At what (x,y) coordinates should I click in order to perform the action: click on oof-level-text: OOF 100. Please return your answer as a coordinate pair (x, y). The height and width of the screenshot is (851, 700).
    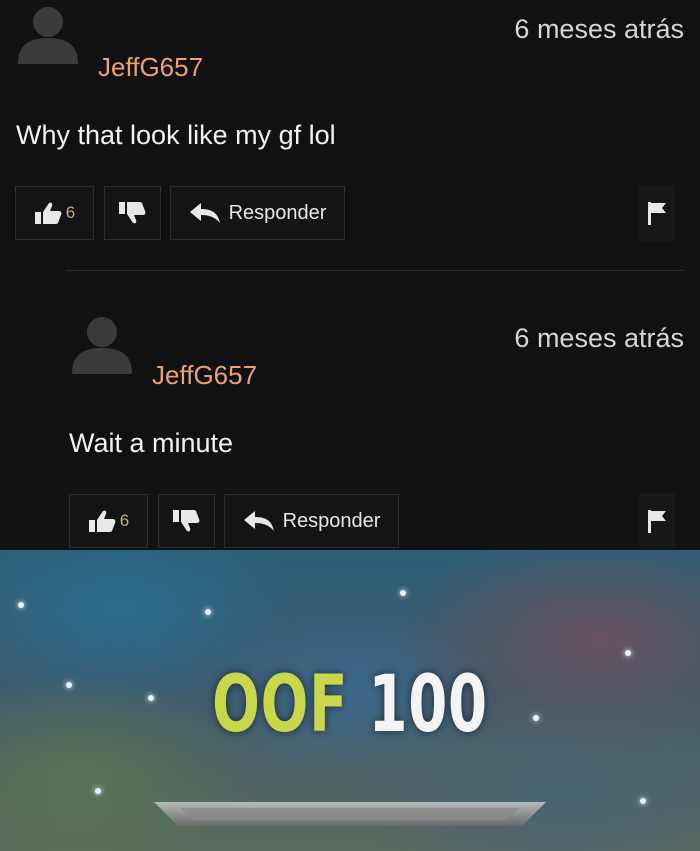
    Looking at the image, I should click on (350, 705).